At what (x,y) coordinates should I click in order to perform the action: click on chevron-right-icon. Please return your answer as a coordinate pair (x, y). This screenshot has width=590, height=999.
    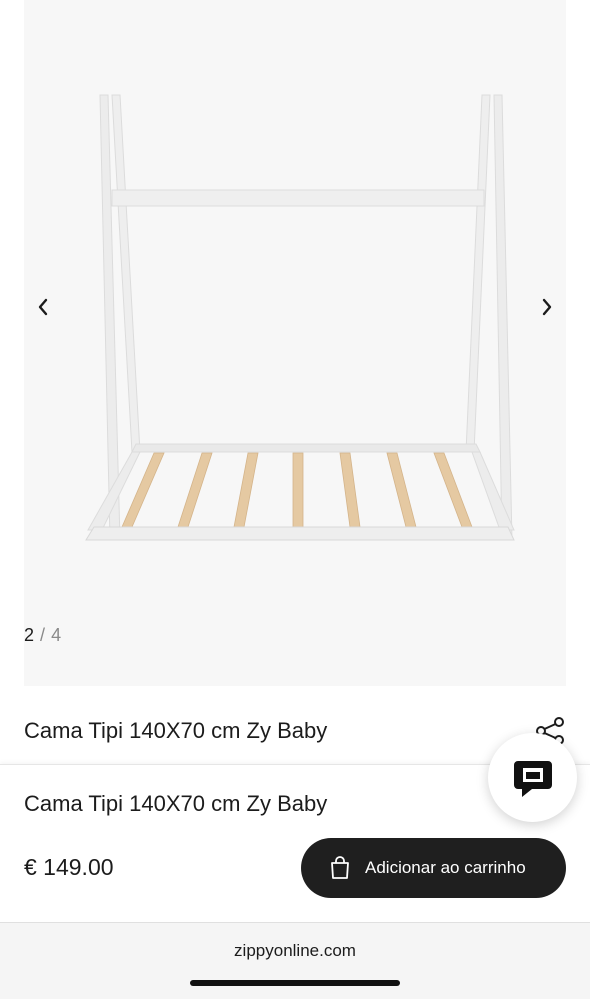
    Looking at the image, I should click on (547, 307).